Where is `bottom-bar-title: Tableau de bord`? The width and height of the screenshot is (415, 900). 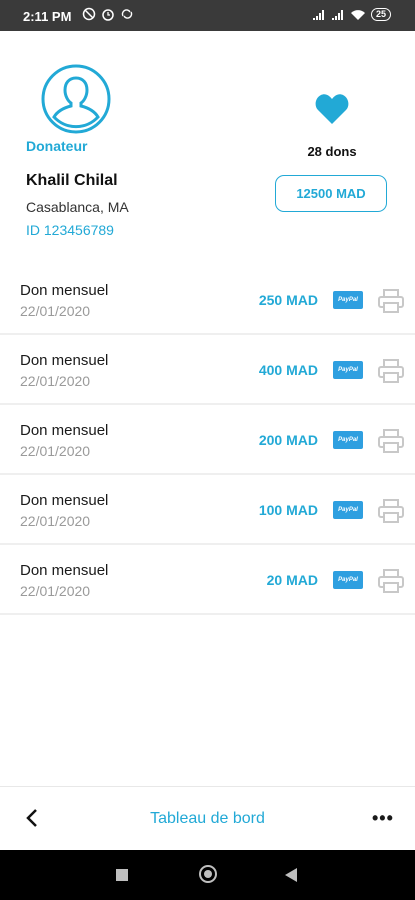
bottom-bar-title: Tableau de bord is located at coordinates (207, 819).